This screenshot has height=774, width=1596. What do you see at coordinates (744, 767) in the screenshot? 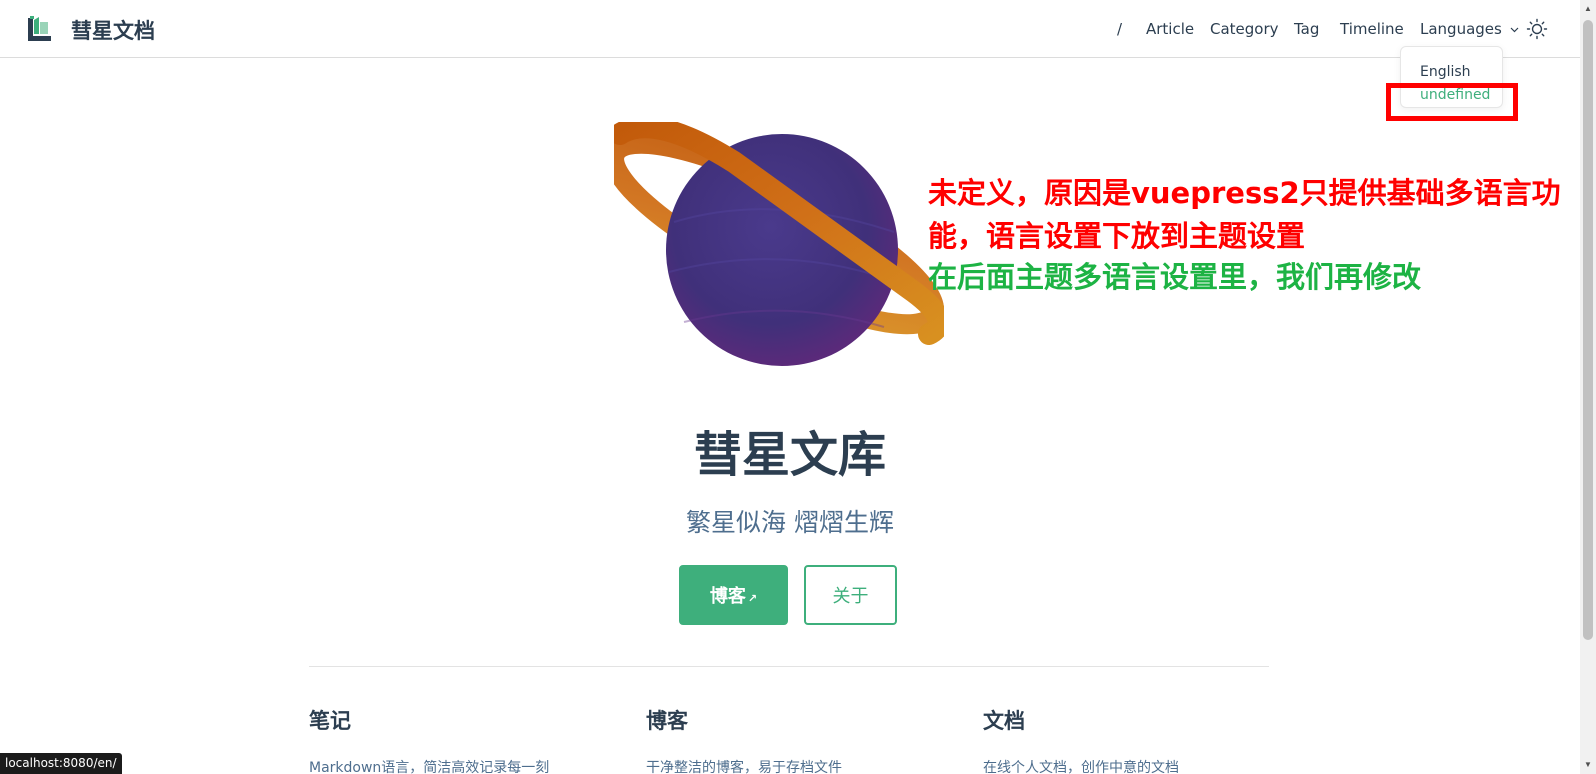
I see `feature-desc: 干净整洁的博客，易于存档文件` at bounding box center [744, 767].